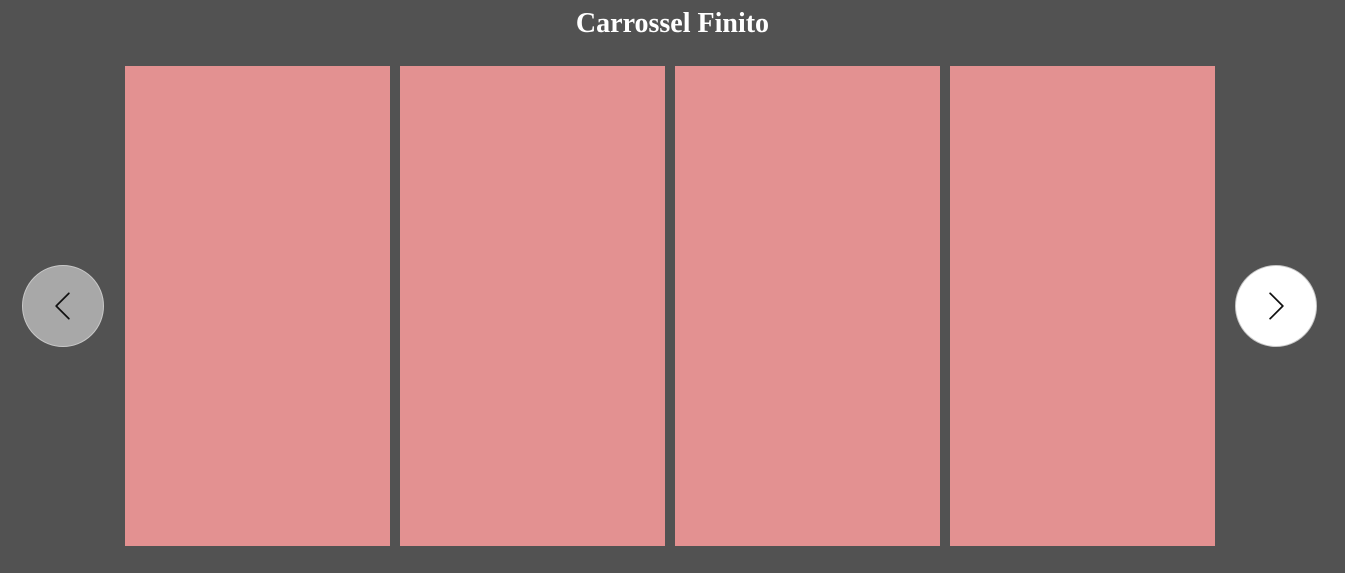 The width and height of the screenshot is (1345, 573). I want to click on next-button, so click(1276, 306).